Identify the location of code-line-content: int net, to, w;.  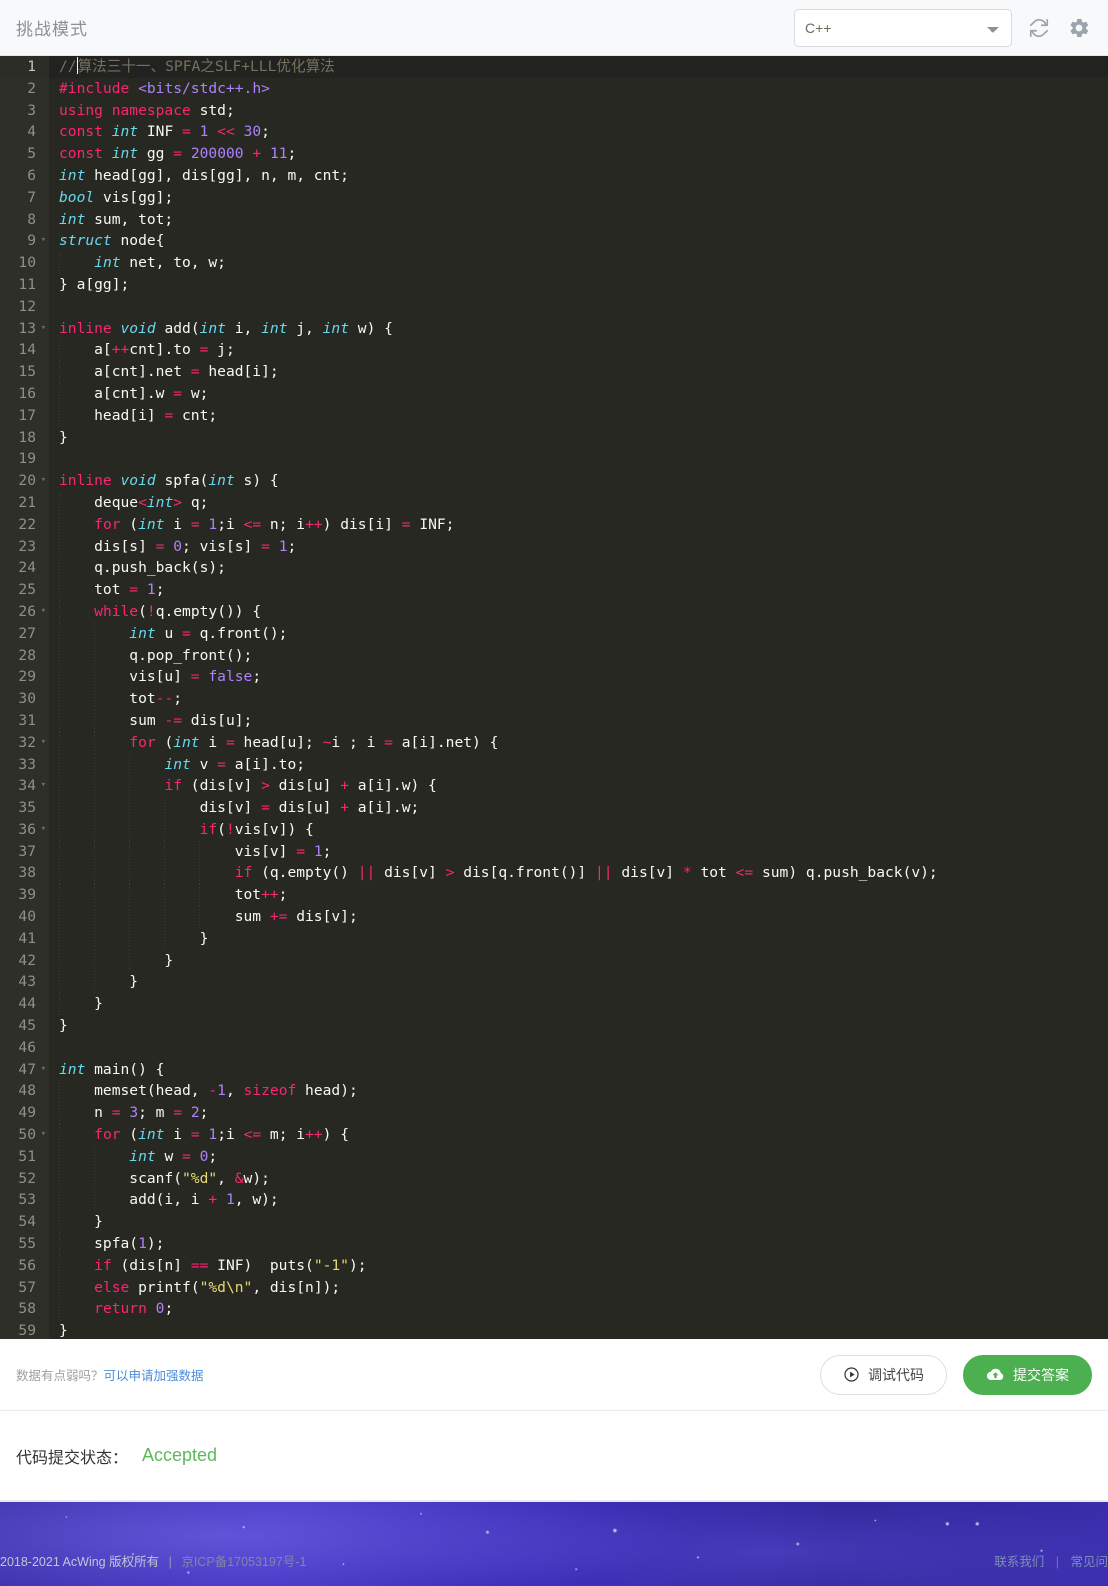
(578, 263).